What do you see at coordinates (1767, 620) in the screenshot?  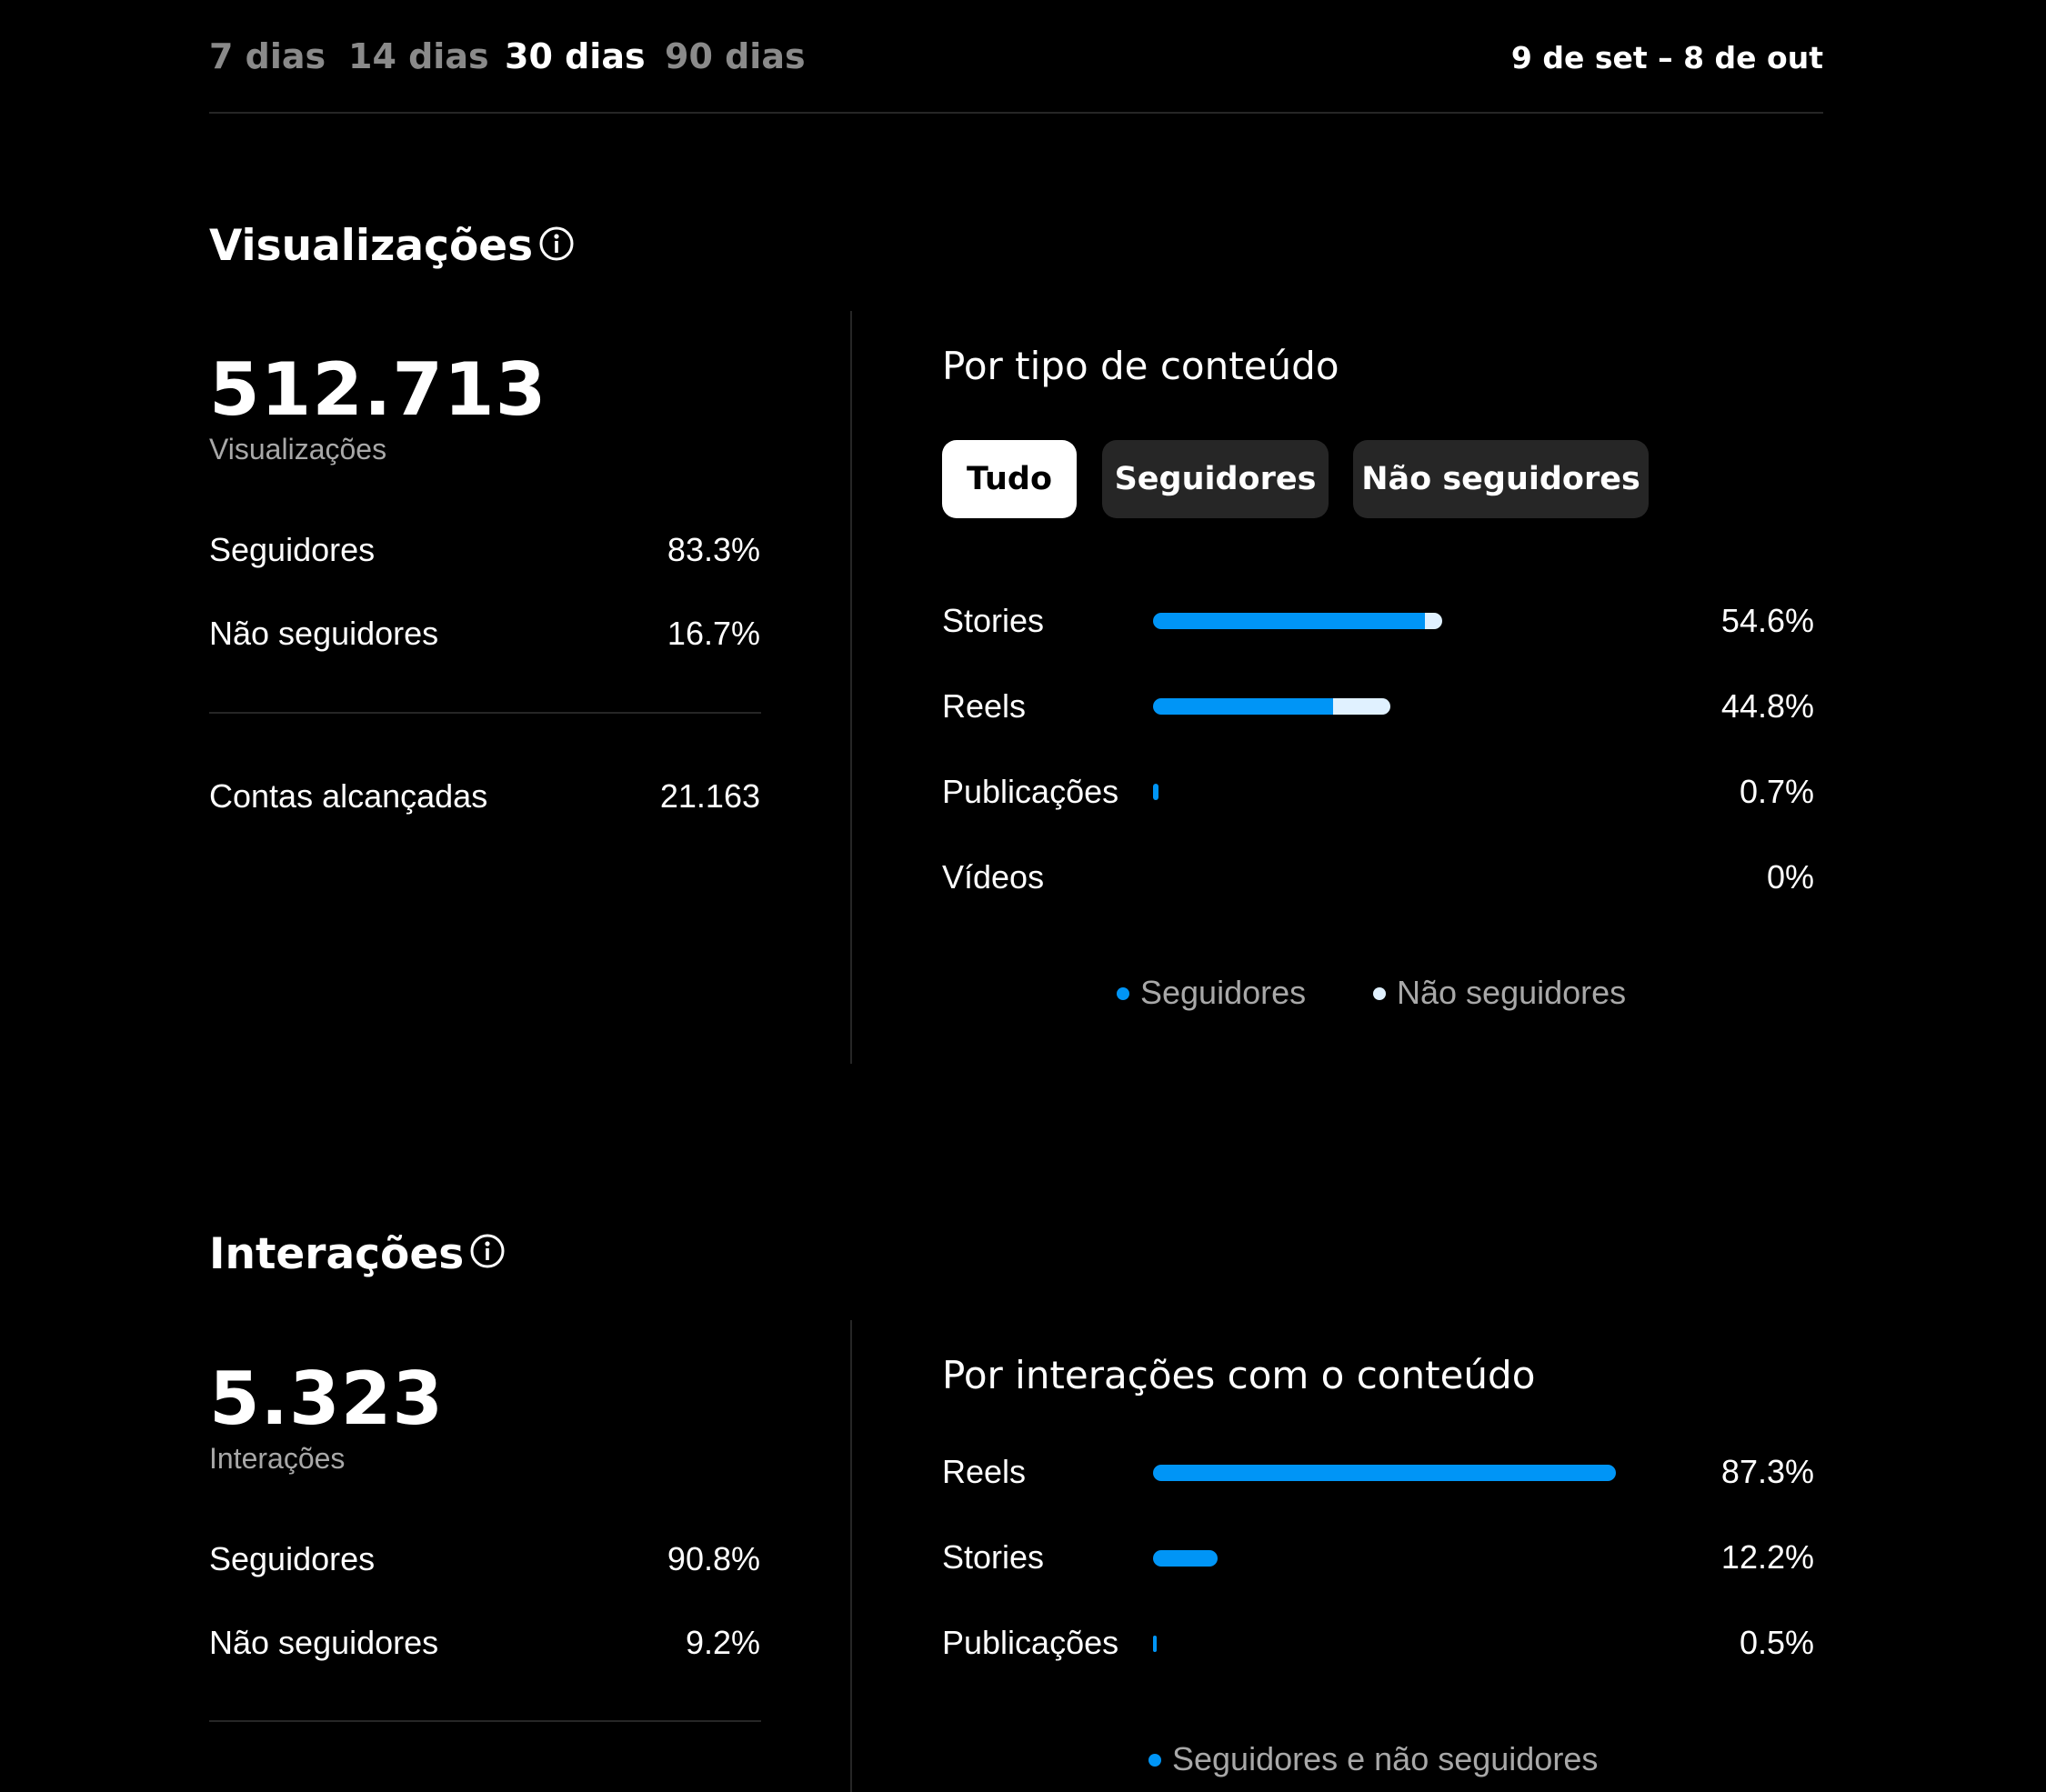 I see `views-row-stories-value: 54.6%` at bounding box center [1767, 620].